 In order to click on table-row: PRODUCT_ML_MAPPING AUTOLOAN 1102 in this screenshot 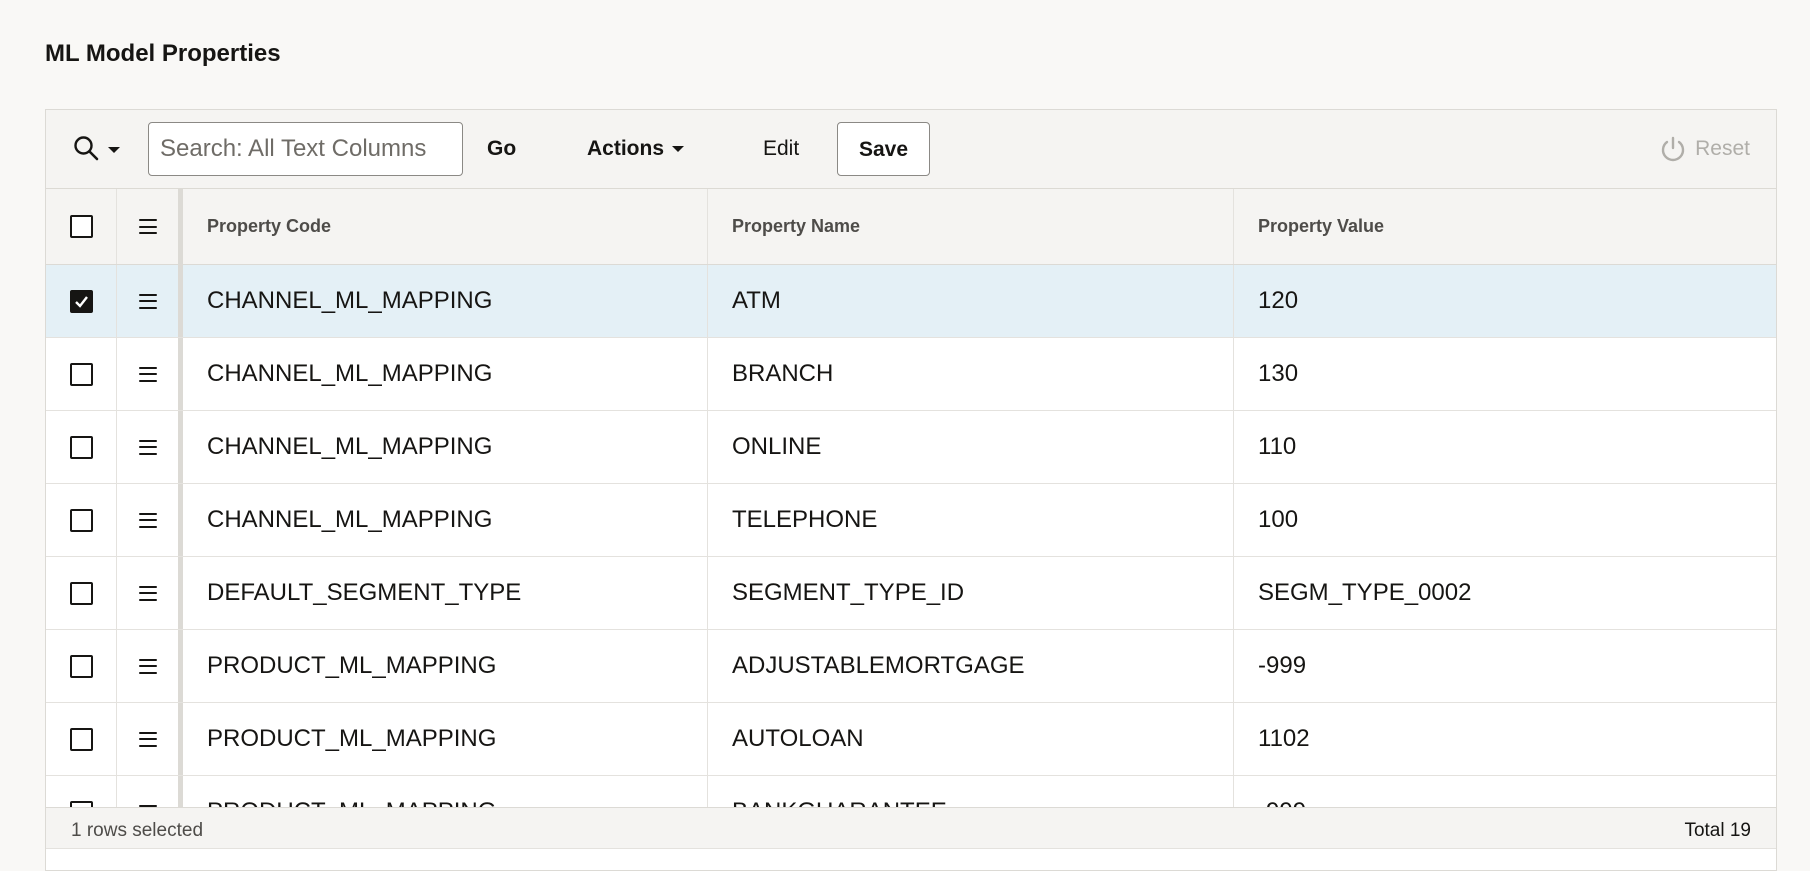, I will do `click(911, 739)`.